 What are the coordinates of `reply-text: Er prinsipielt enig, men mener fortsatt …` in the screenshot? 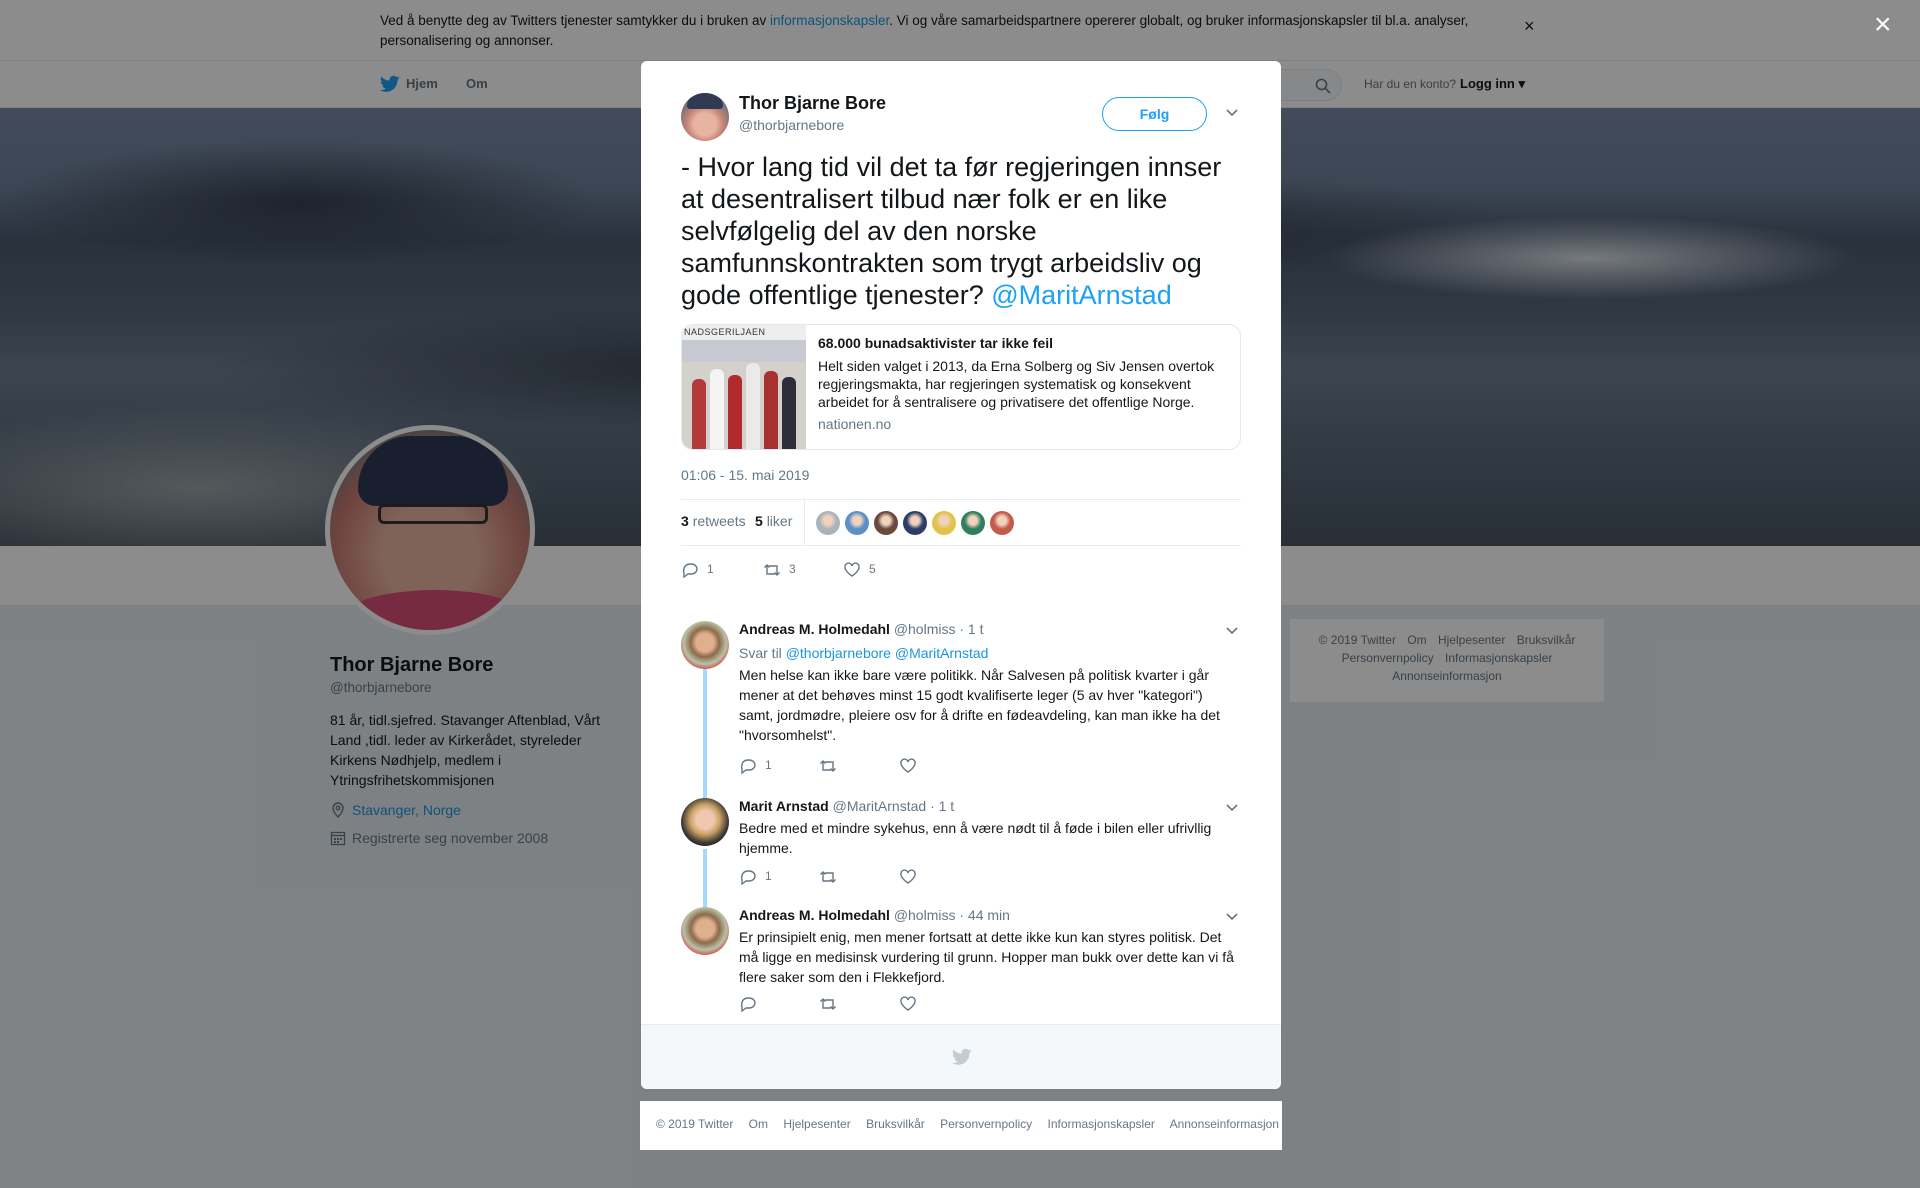 It's located at (986, 957).